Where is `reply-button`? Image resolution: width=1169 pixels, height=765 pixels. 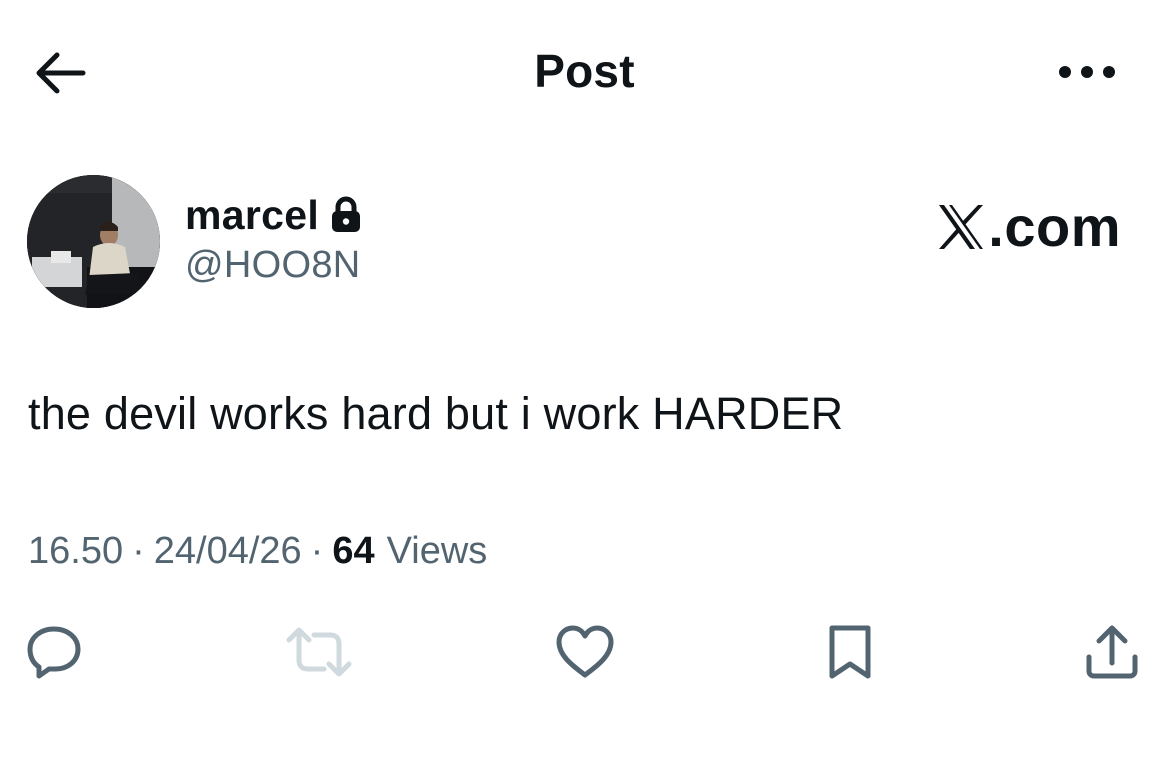 reply-button is located at coordinates (54, 652).